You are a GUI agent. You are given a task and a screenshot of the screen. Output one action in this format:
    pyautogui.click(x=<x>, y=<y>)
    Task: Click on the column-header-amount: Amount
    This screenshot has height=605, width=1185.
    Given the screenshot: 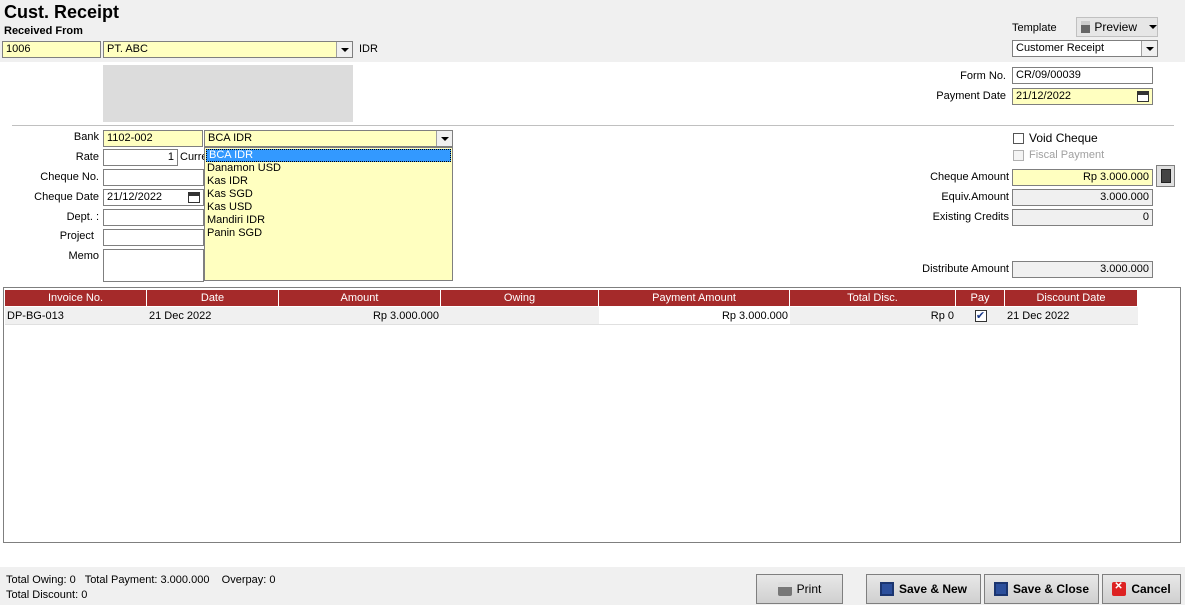 What is the action you would take?
    pyautogui.click(x=360, y=298)
    